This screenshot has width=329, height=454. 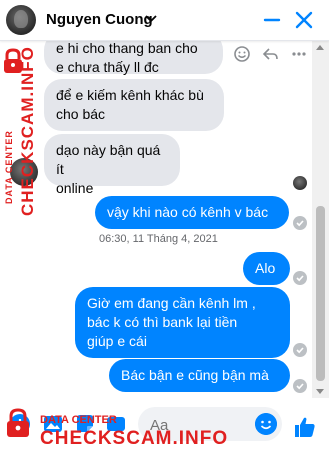 I want to click on scroll-up-arrow, so click(x=320, y=47).